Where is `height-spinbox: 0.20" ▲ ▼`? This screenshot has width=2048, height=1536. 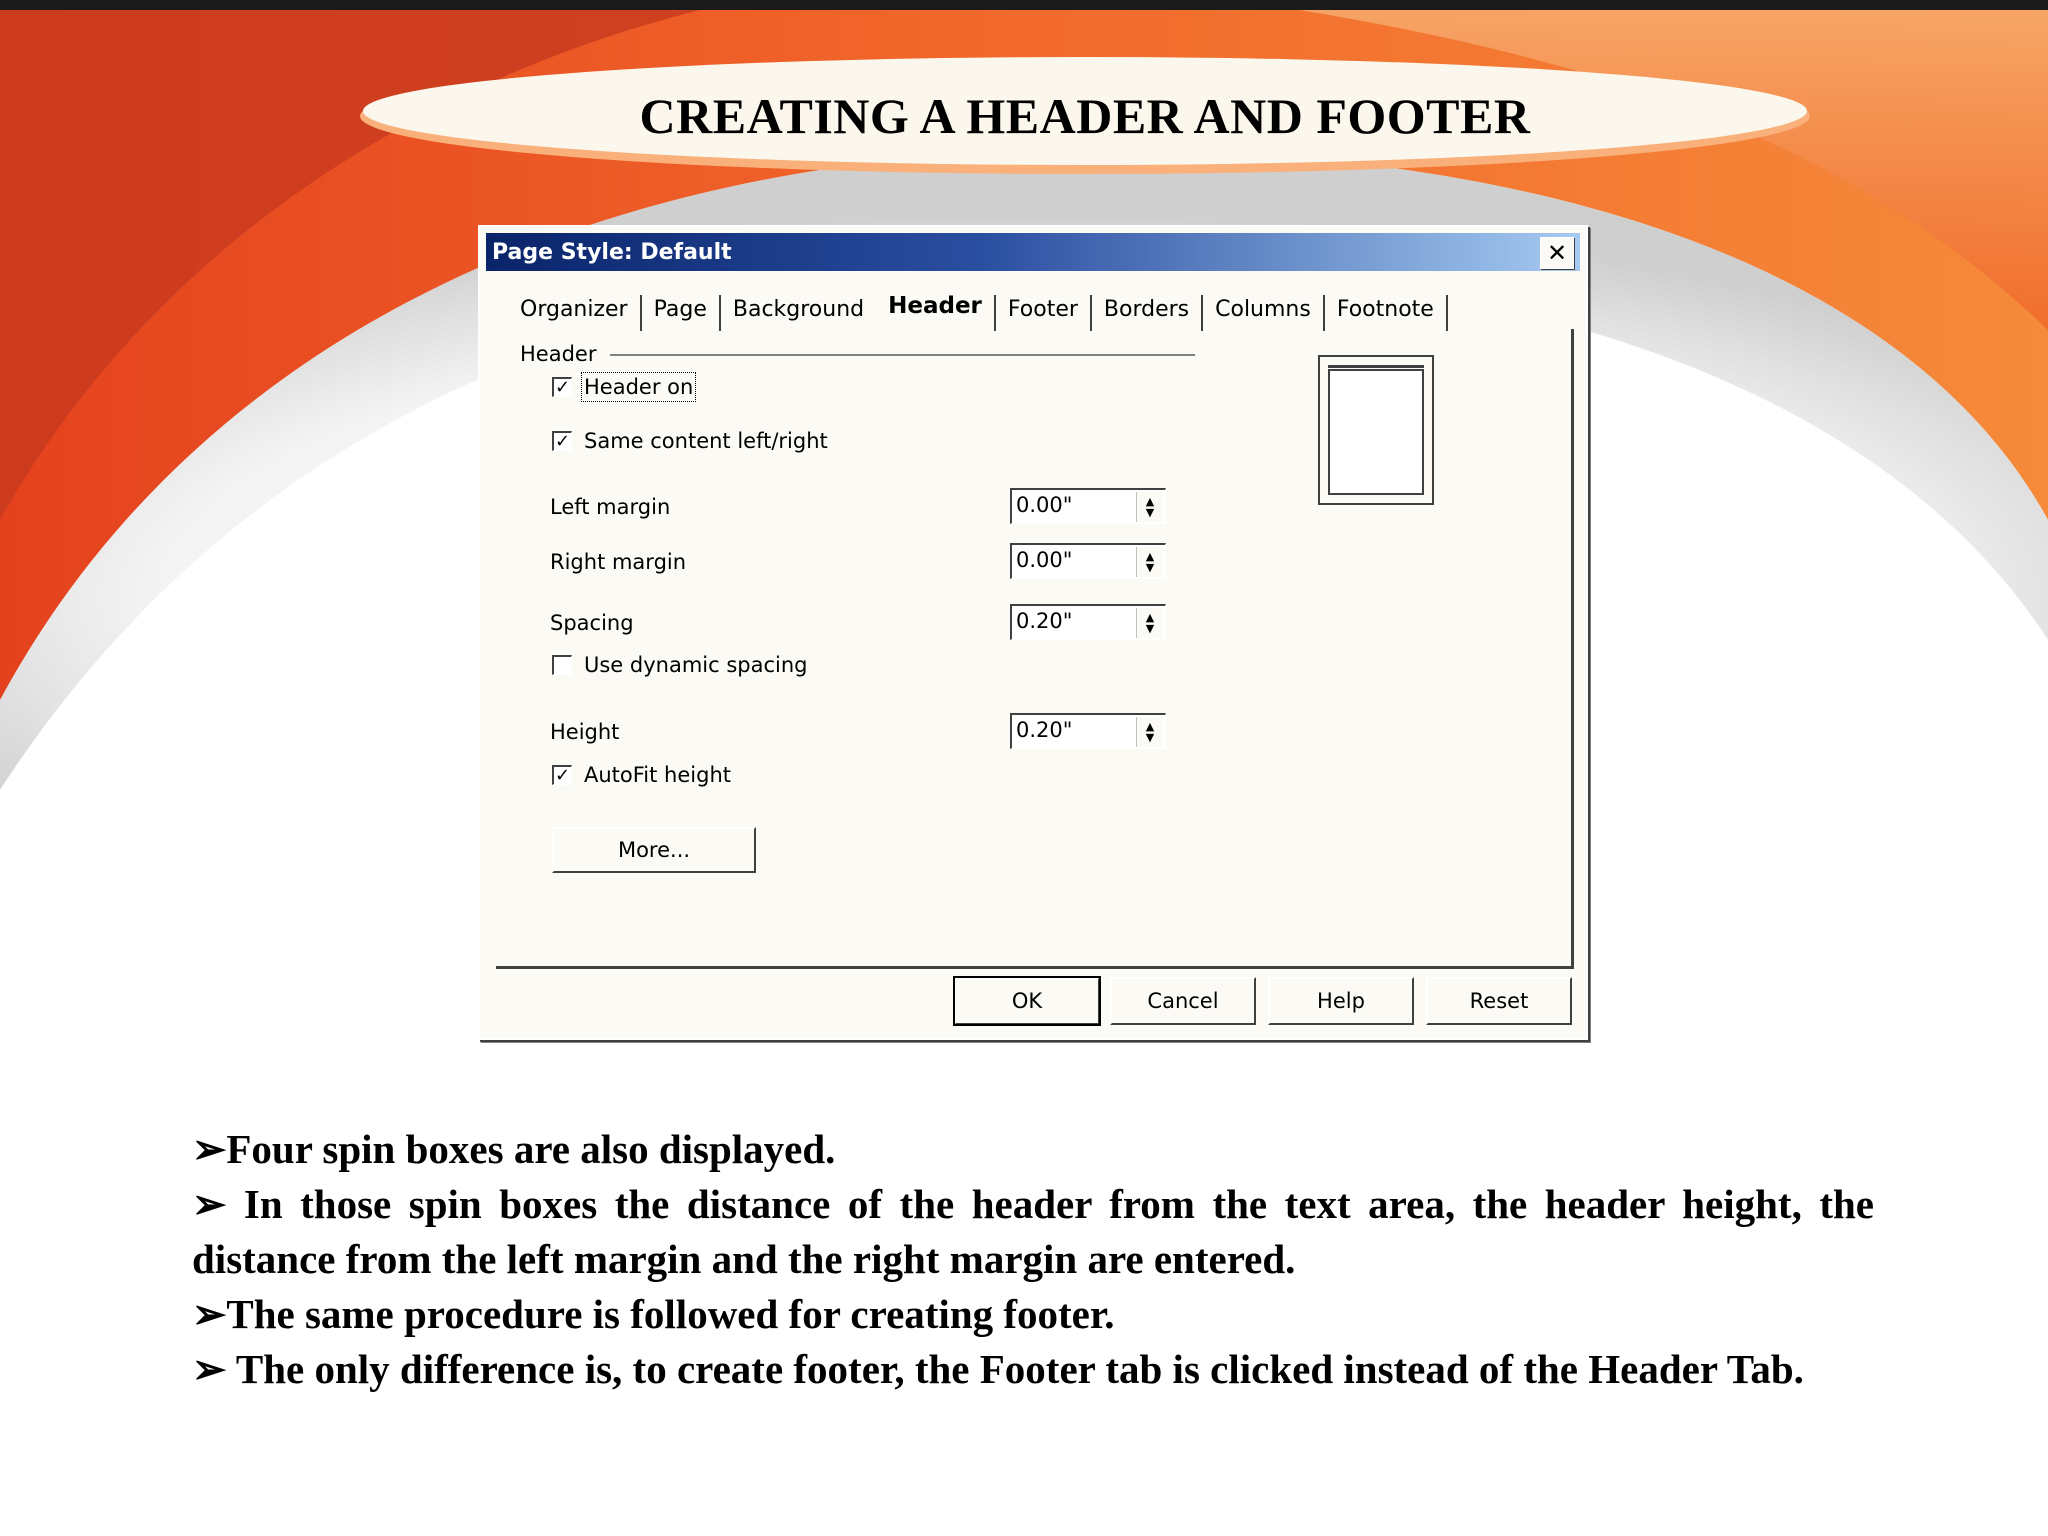
height-spinbox: 0.20" ▲ ▼ is located at coordinates (1088, 731).